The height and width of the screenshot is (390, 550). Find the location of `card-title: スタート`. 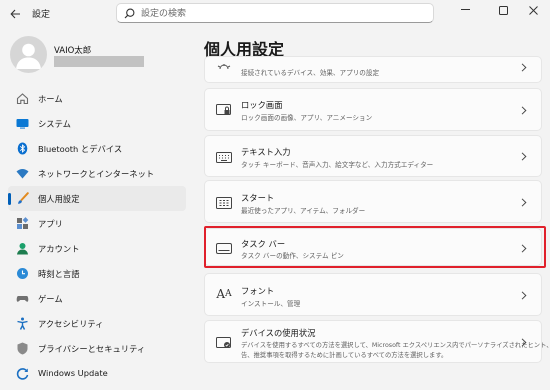

card-title: スタート is located at coordinates (258, 198).